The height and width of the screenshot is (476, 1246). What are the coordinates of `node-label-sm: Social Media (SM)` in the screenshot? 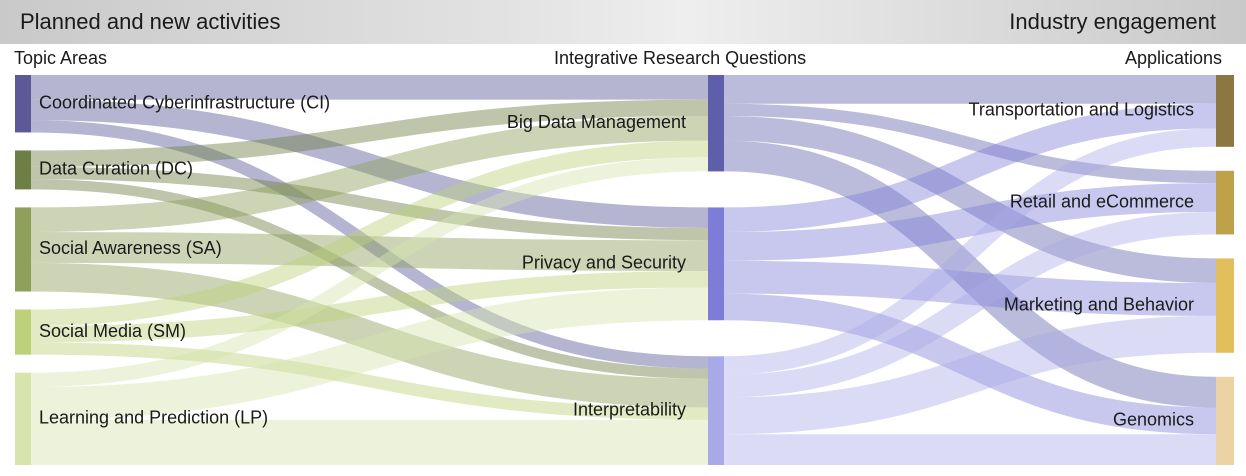 It's located at (112, 331).